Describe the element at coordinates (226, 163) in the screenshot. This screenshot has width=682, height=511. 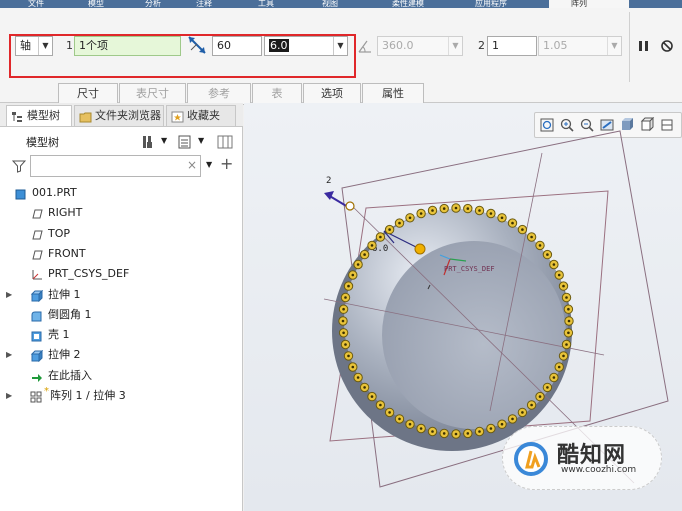
I see `add-filter-icon: +` at that location.